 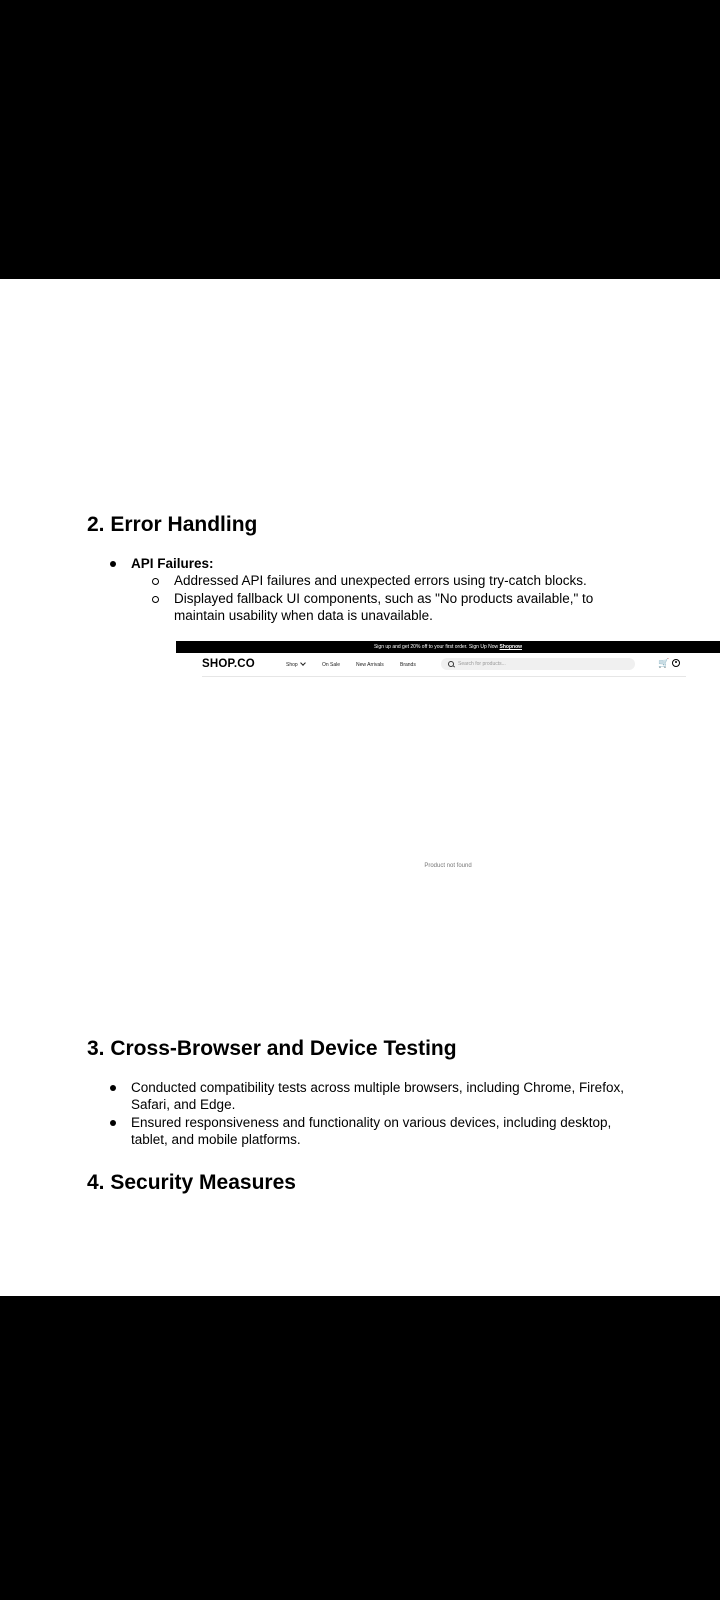 I want to click on header-divider, so click(x=444, y=676).